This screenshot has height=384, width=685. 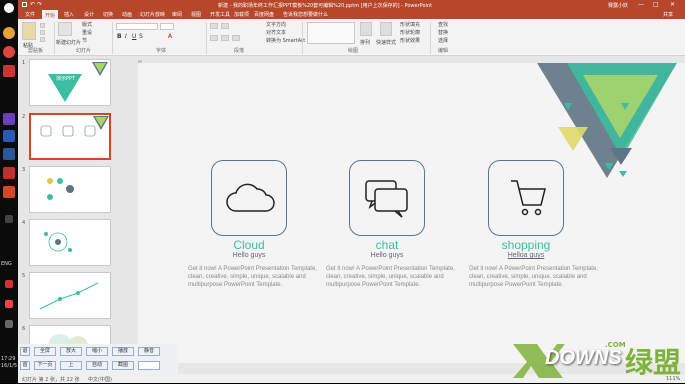 What do you see at coordinates (50, 14) in the screenshot?
I see `tab-home: 开始` at bounding box center [50, 14].